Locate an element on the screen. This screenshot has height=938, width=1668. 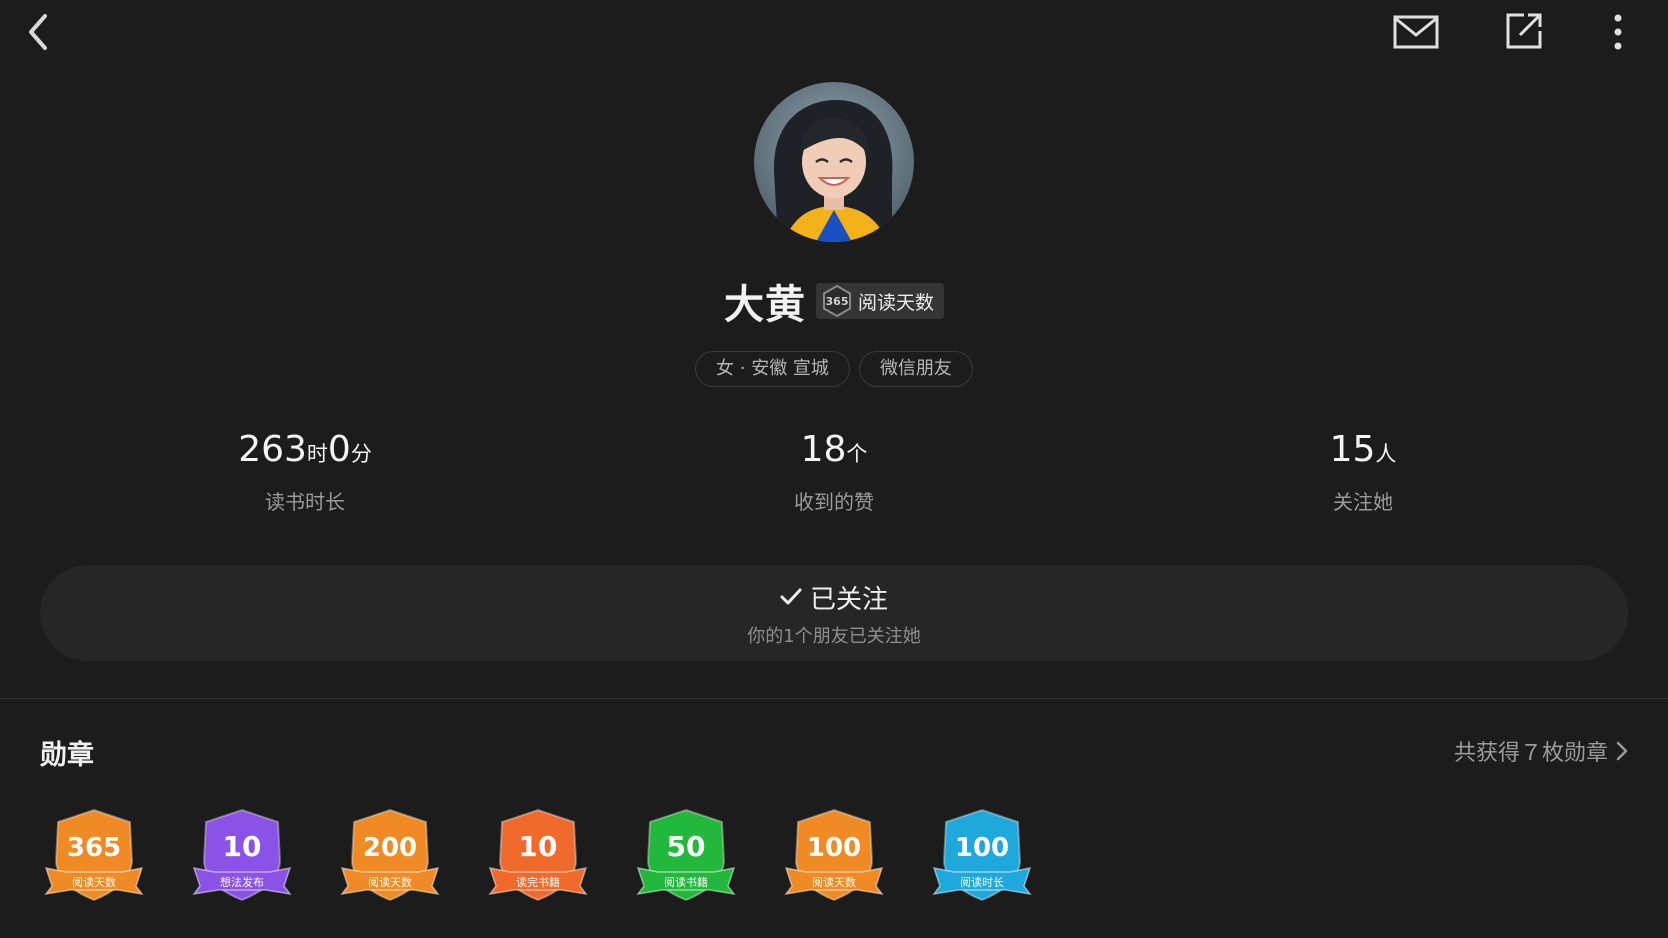
medal-icon: 50 阅读书籍 is located at coordinates (686, 855).